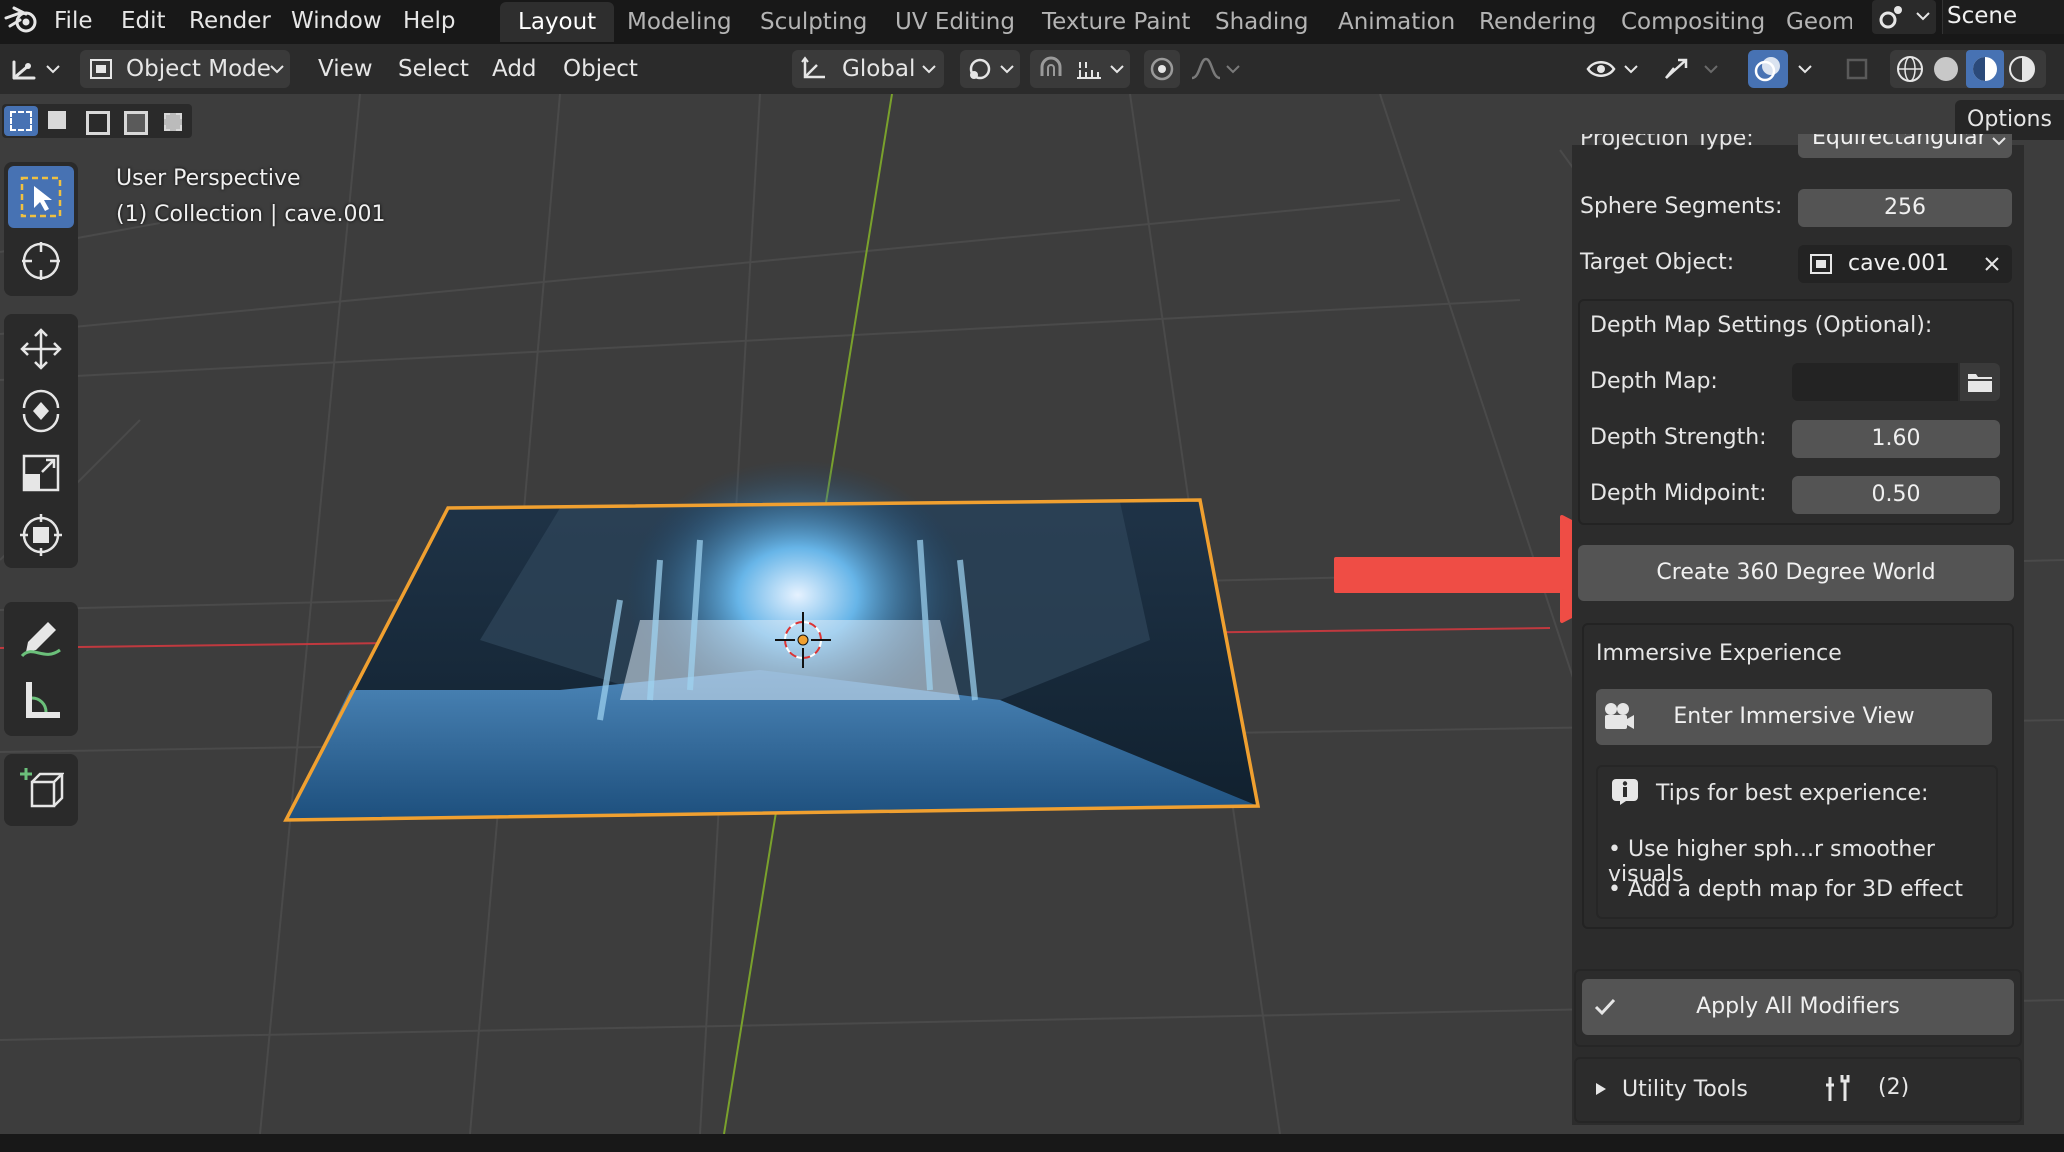 The image size is (2064, 1152). Describe the element at coordinates (1261, 22) in the screenshot. I see `tab-shading: Shading` at that location.